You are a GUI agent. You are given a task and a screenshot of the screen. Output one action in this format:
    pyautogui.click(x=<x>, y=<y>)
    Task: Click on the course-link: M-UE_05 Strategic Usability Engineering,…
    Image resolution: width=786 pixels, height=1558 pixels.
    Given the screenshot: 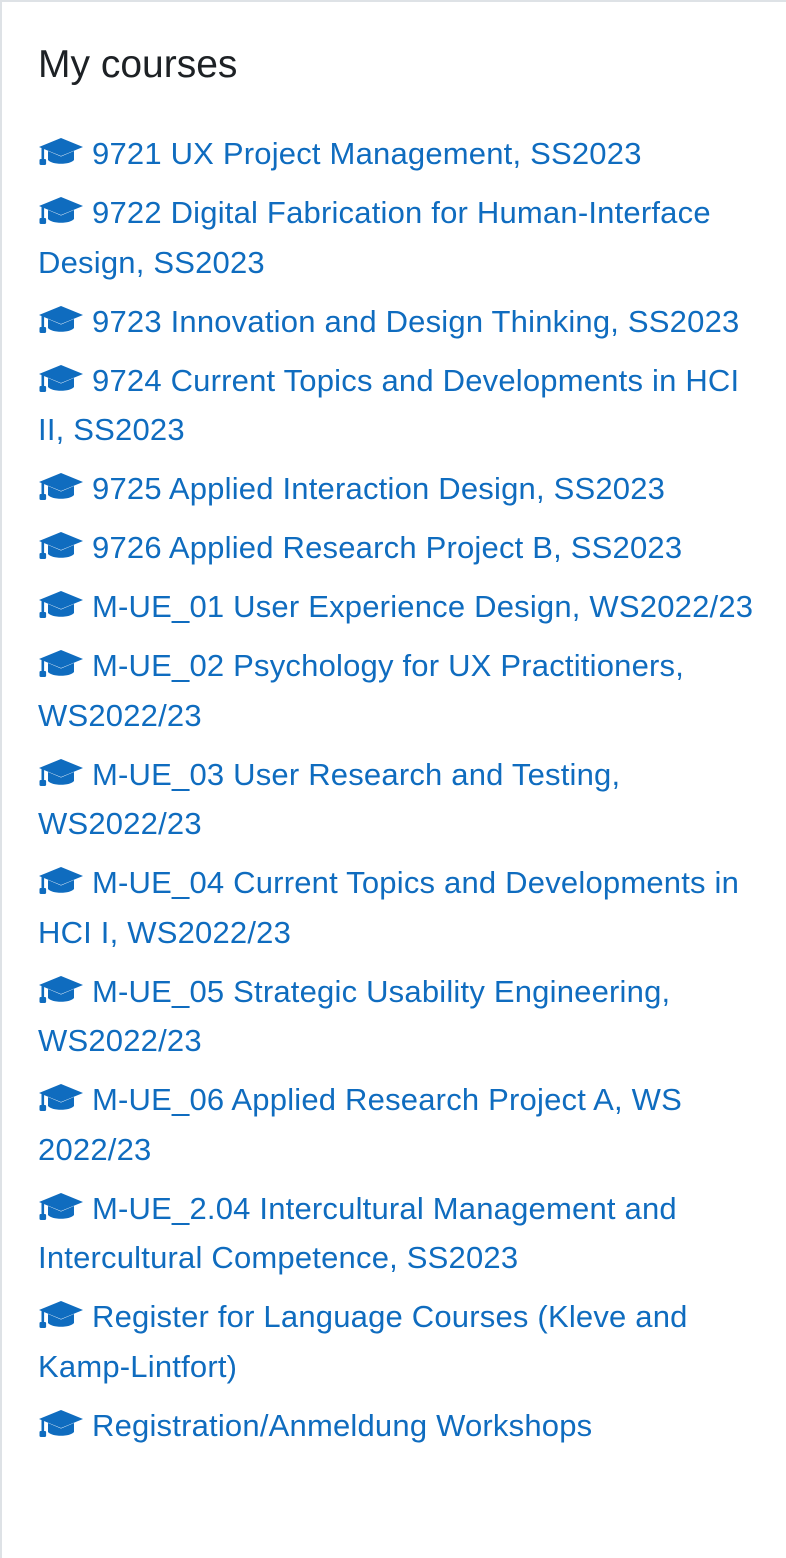 What is the action you would take?
    pyautogui.click(x=403, y=1016)
    